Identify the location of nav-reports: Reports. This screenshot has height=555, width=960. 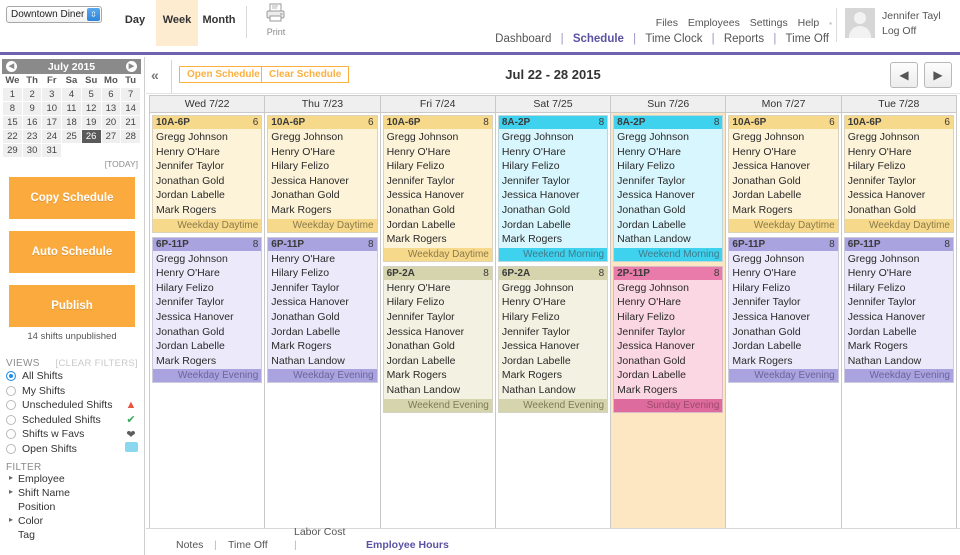
(744, 39).